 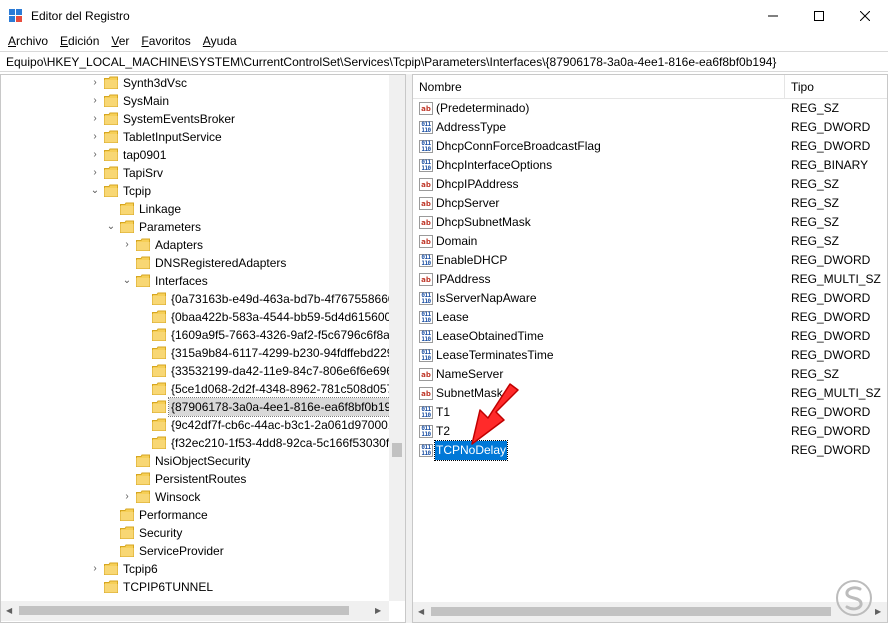 What do you see at coordinates (397, 450) in the screenshot?
I see `tree-vertical-scroll-thumb` at bounding box center [397, 450].